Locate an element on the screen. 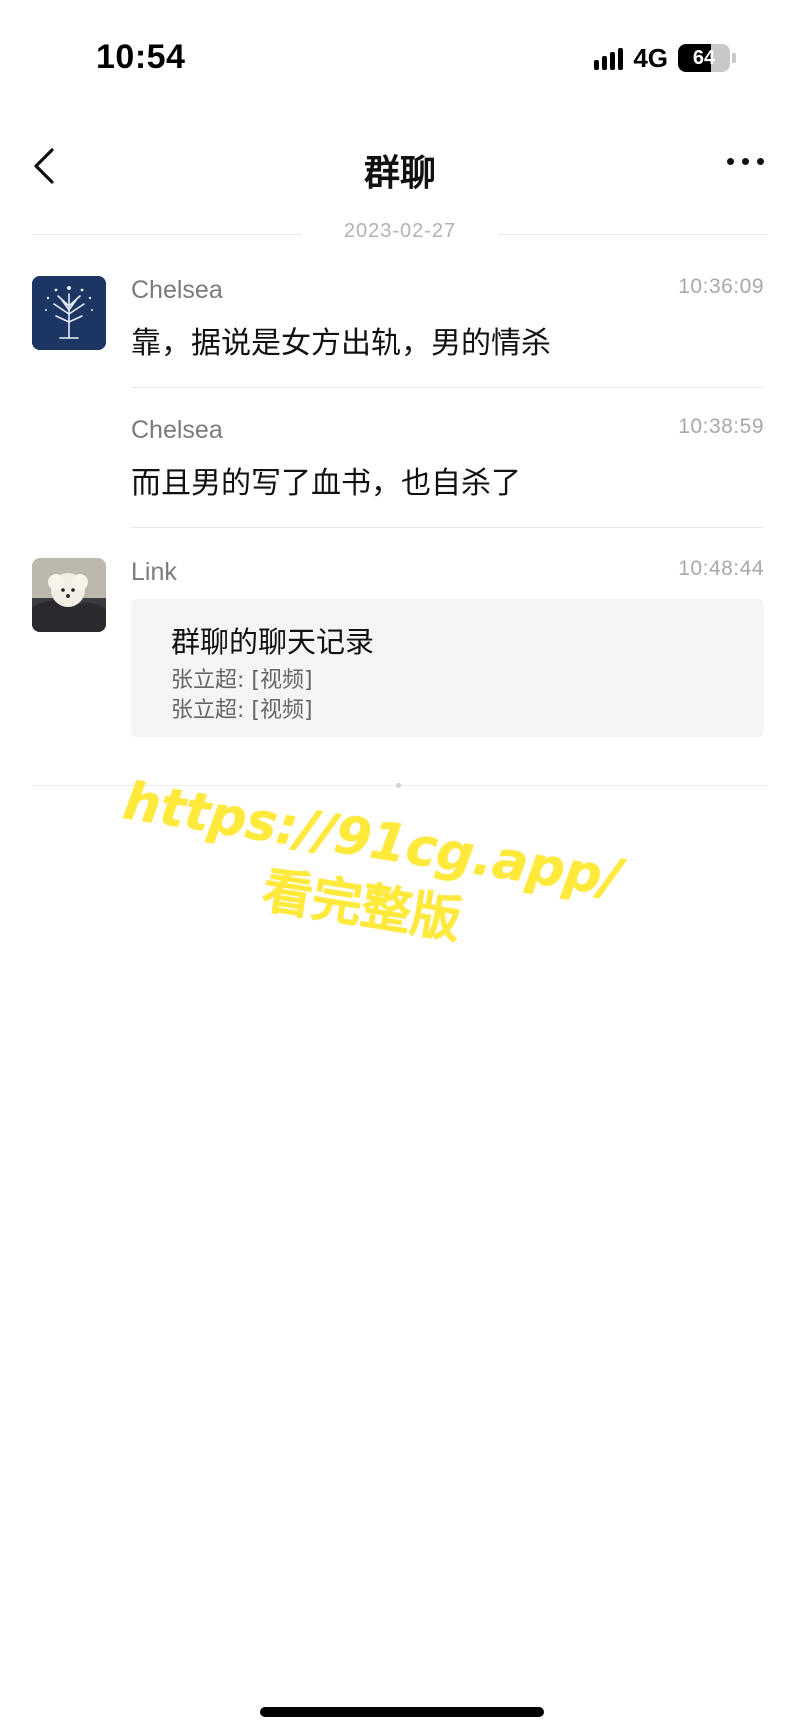 The height and width of the screenshot is (1736, 800). sender-name: Link is located at coordinates (154, 572).